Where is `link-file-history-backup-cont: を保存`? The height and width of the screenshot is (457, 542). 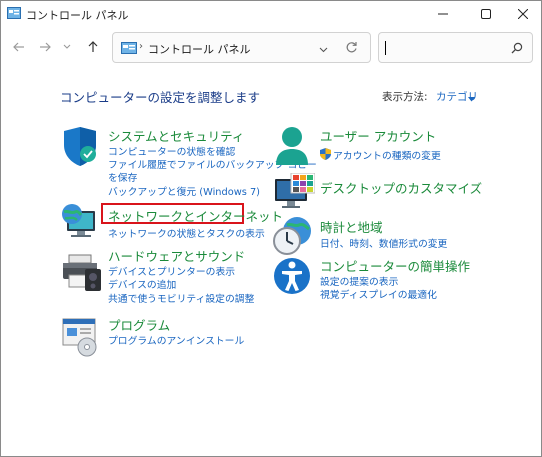 link-file-history-backup-cont: を保存 is located at coordinates (122, 177).